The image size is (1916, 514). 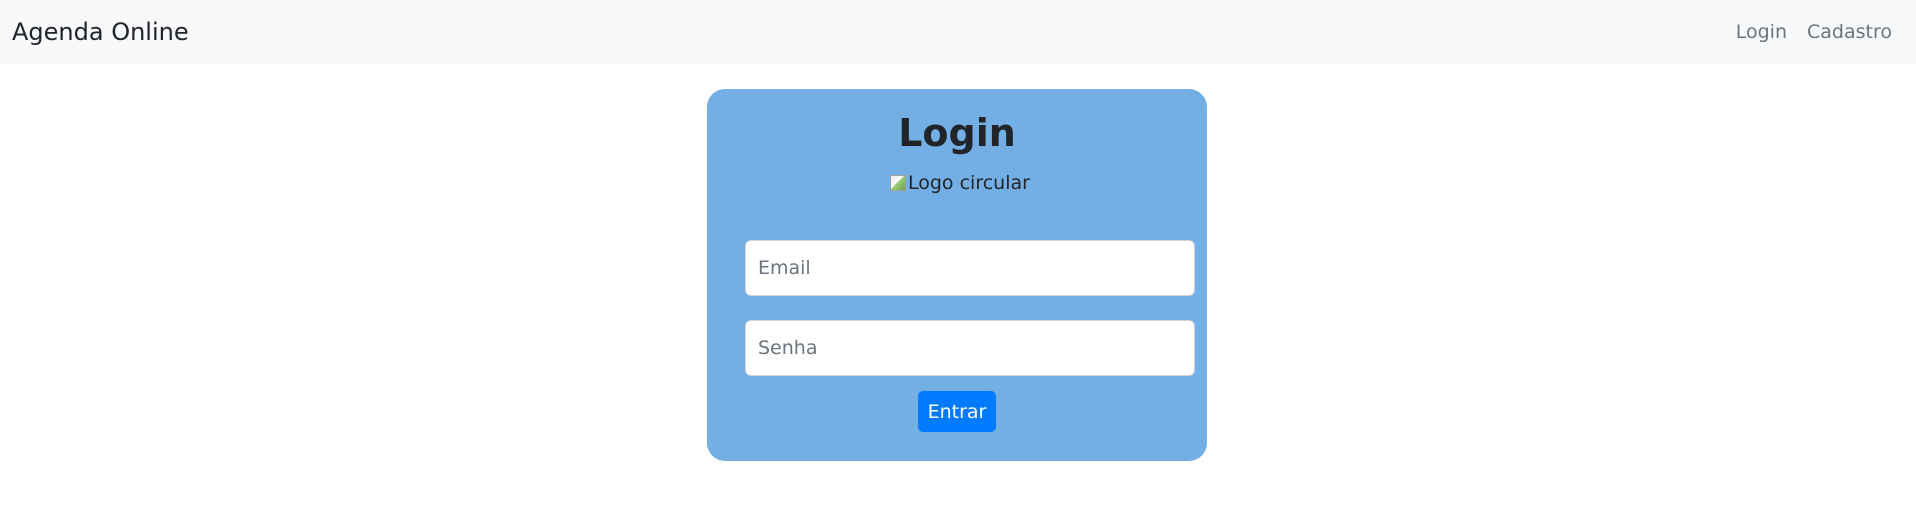 What do you see at coordinates (1761, 32) in the screenshot?
I see `nav-link-login: Login` at bounding box center [1761, 32].